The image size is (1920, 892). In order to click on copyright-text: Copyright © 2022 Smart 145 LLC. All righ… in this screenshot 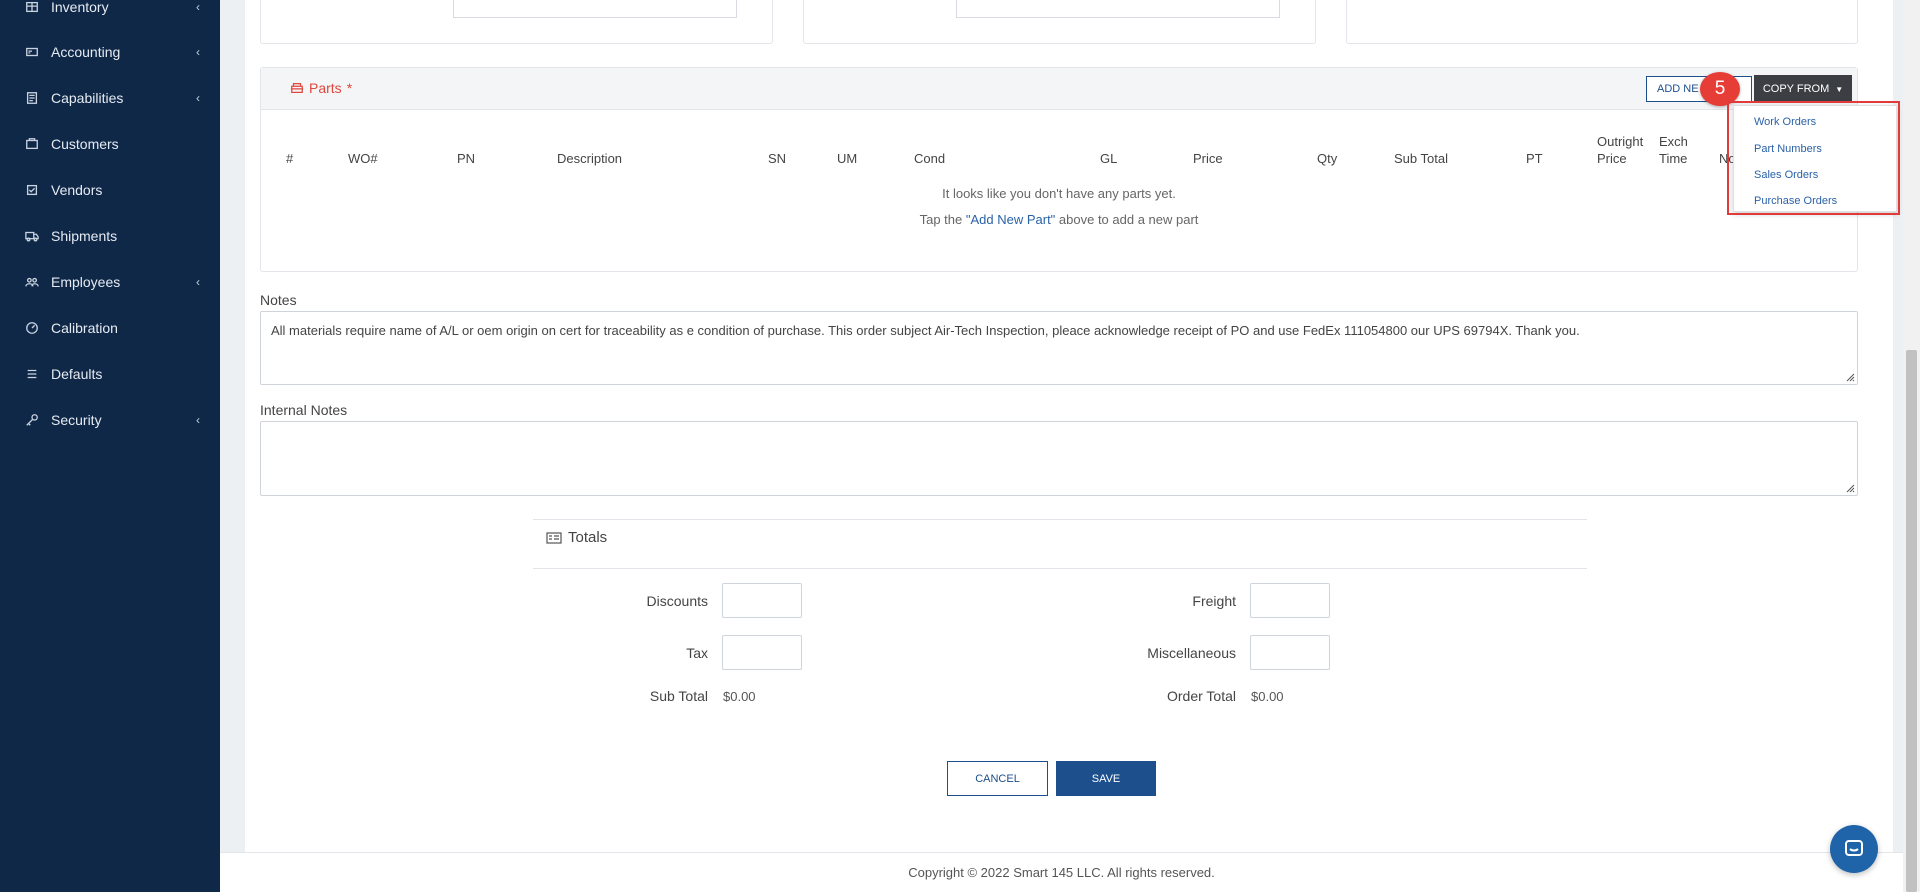, I will do `click(1061, 872)`.